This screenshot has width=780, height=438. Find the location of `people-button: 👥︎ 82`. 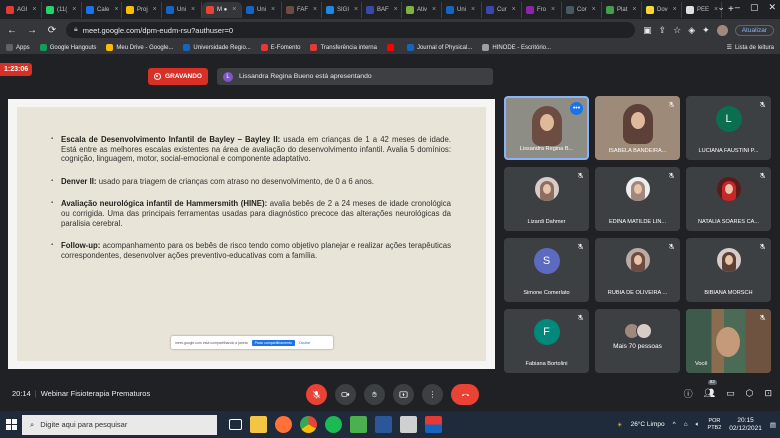

people-button: 👥︎ 82 is located at coordinates (710, 389).